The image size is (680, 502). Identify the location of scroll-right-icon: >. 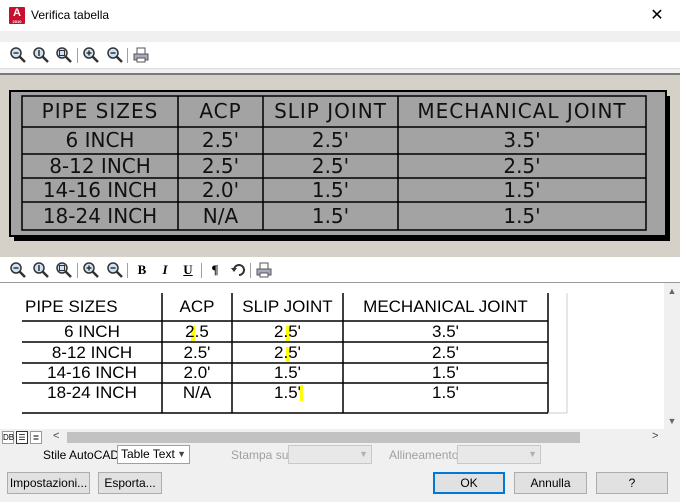
(655, 436).